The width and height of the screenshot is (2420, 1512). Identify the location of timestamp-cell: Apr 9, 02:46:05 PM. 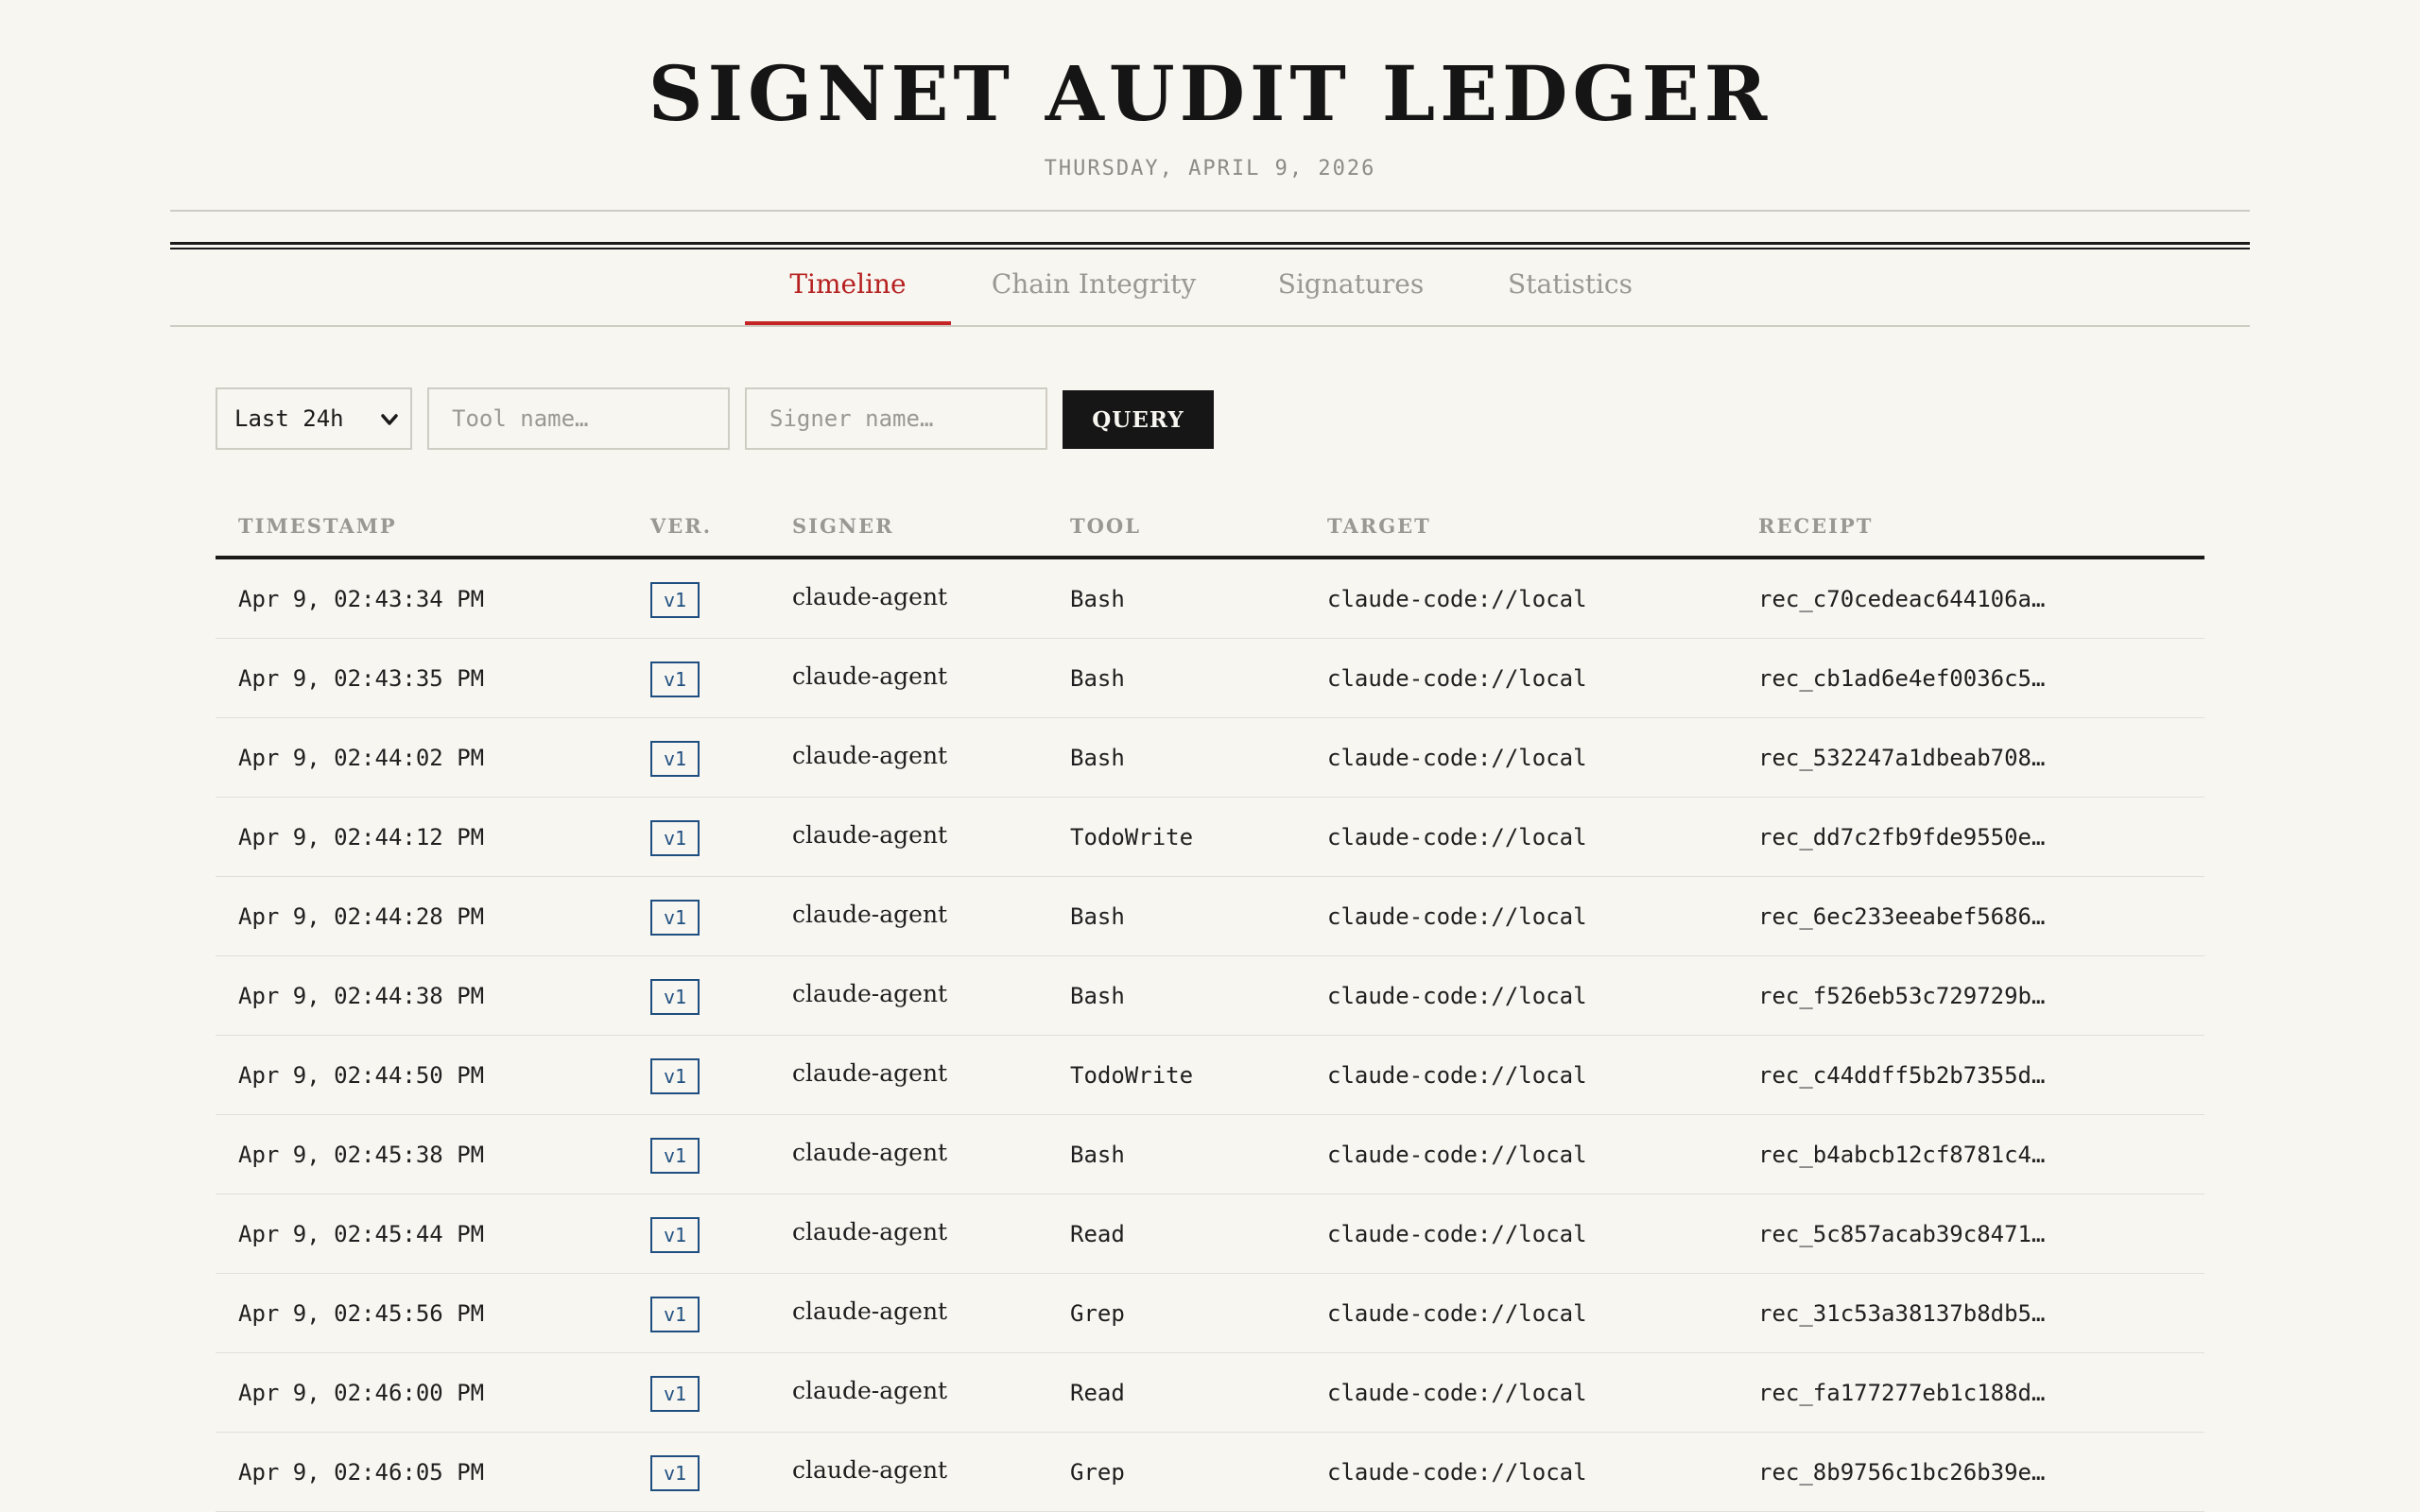
(361, 1472).